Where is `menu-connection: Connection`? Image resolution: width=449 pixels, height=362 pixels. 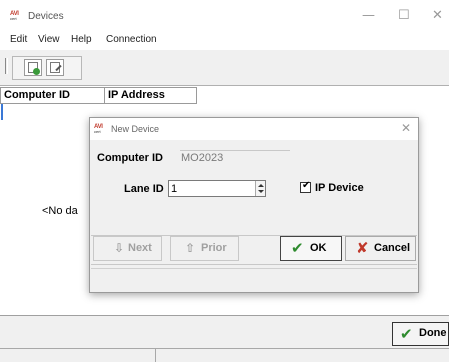 menu-connection: Connection is located at coordinates (131, 39).